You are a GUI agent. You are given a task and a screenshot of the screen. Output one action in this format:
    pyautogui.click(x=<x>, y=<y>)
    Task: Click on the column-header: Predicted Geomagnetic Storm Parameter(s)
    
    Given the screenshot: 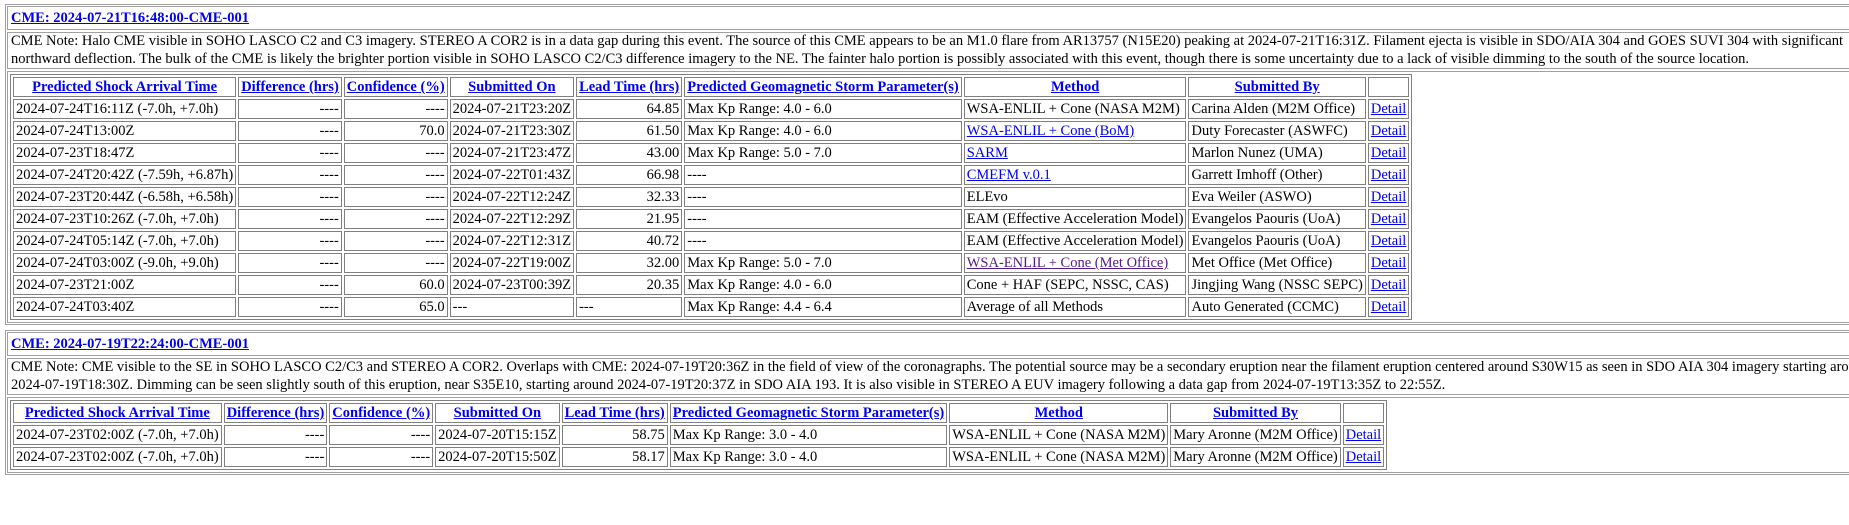 What is the action you would take?
    pyautogui.click(x=808, y=413)
    